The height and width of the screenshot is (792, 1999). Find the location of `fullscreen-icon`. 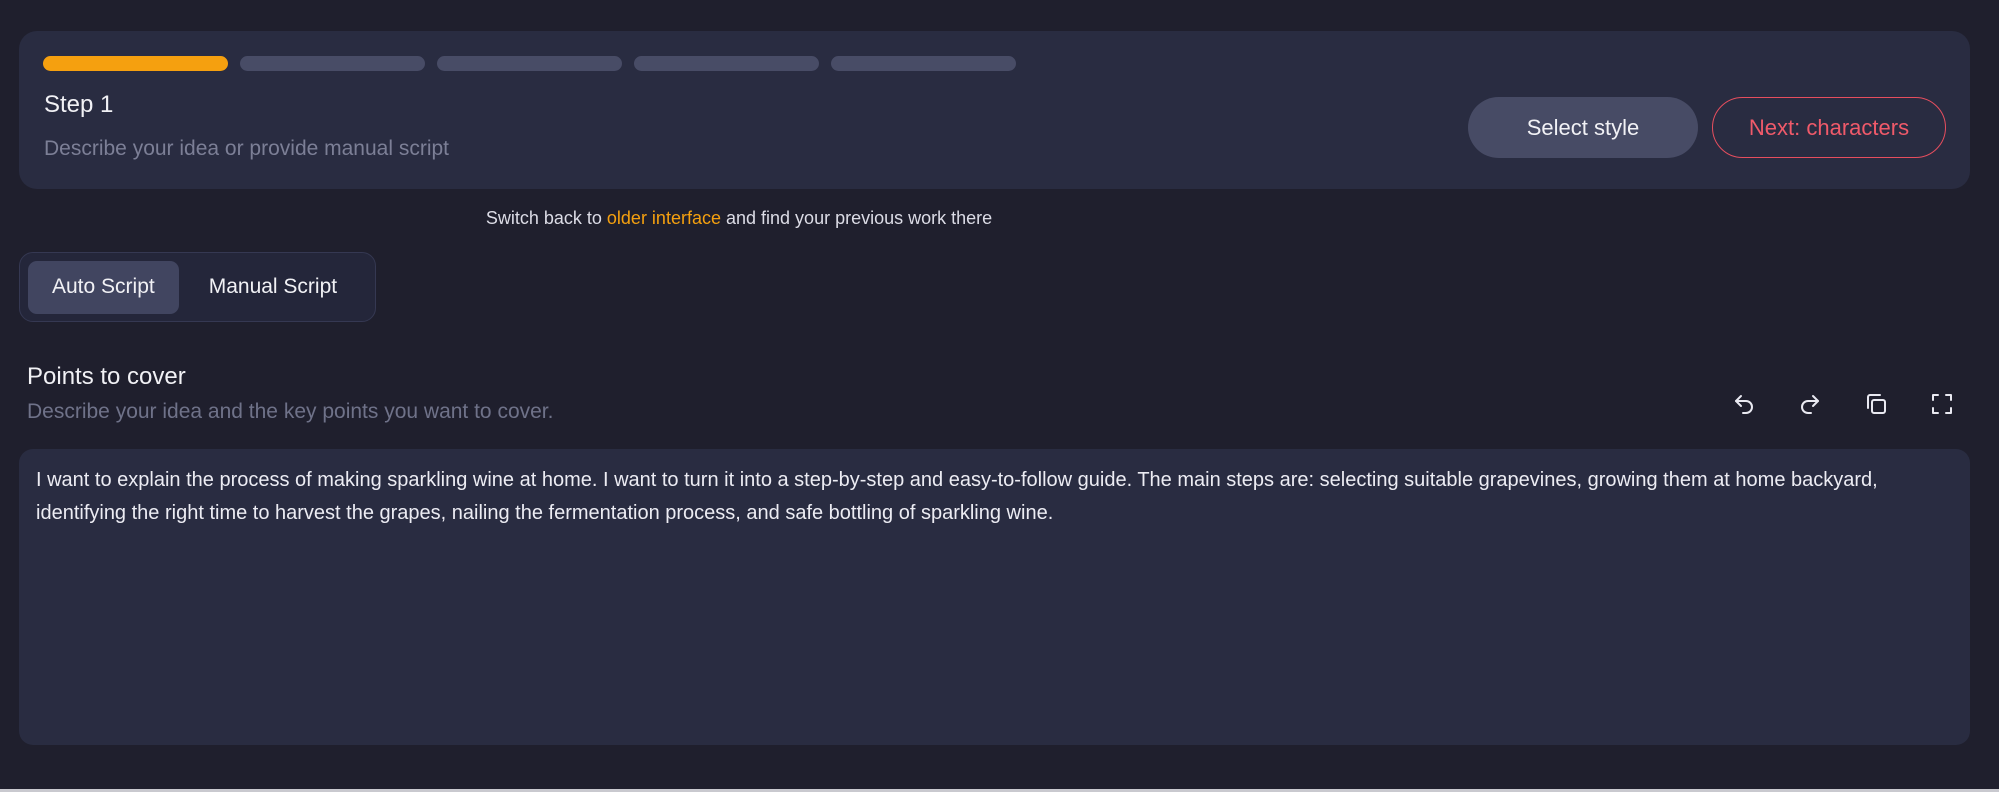

fullscreen-icon is located at coordinates (1942, 404).